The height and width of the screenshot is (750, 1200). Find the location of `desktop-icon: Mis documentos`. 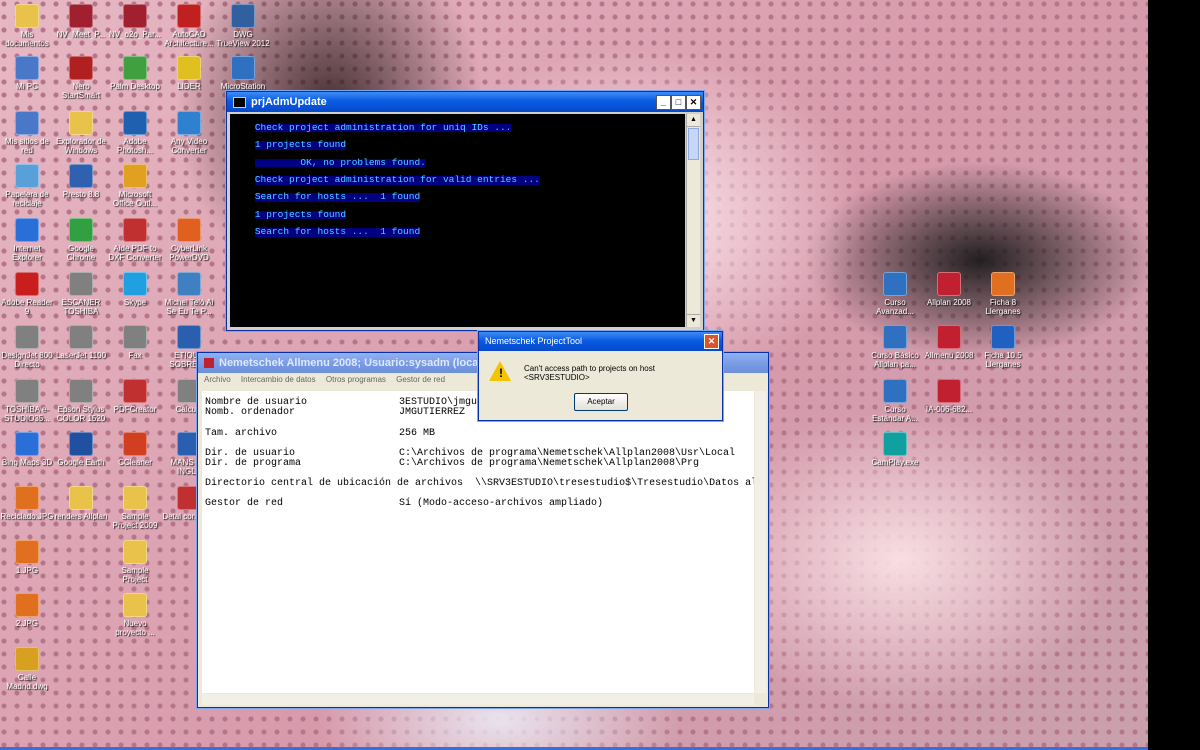

desktop-icon: Mis documentos is located at coordinates (27, 26).